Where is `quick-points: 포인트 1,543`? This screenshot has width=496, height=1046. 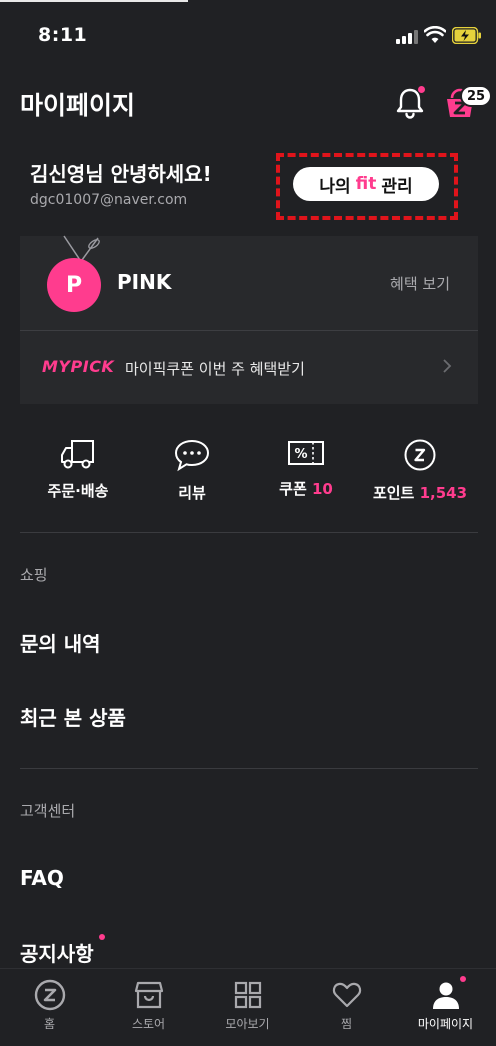
quick-points: 포인트 1,543 is located at coordinates (420, 470).